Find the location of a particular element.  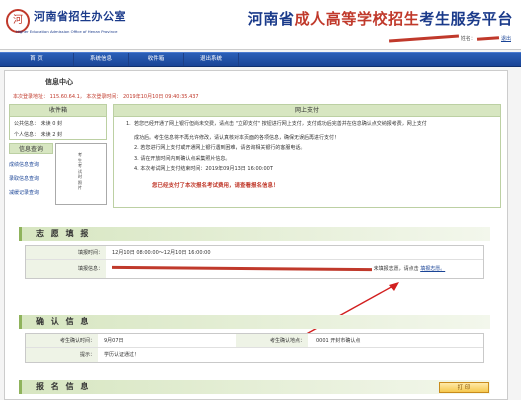

confirm-time-value: 9月07日 is located at coordinates (114, 341).